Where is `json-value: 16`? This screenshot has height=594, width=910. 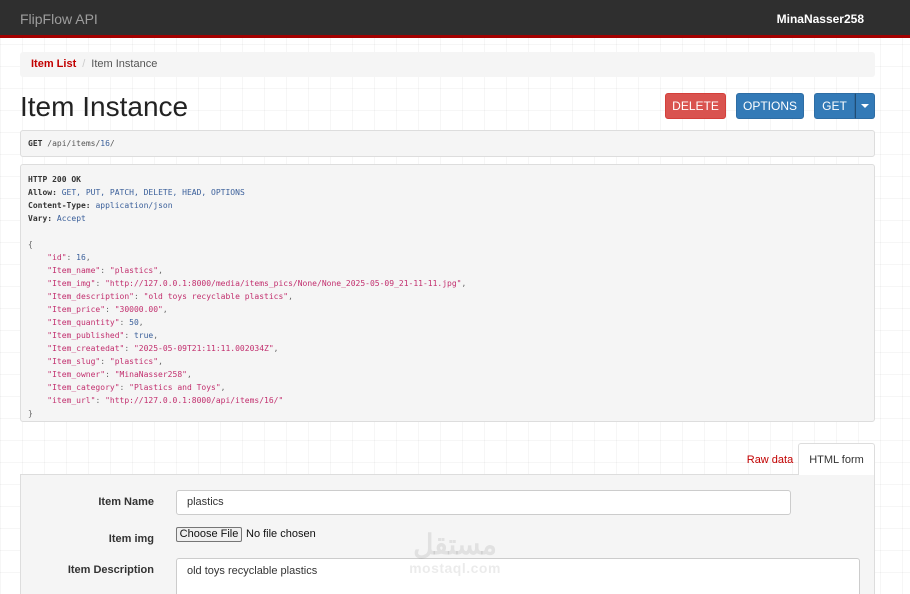
json-value: 16 is located at coordinates (81, 257).